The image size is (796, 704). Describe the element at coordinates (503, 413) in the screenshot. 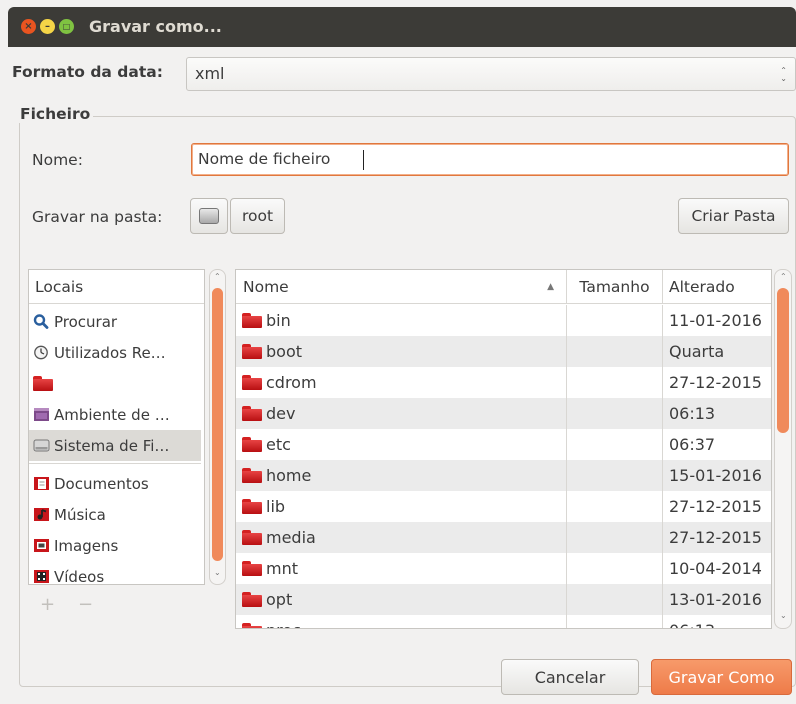

I see `file-row: dev 06:13` at that location.